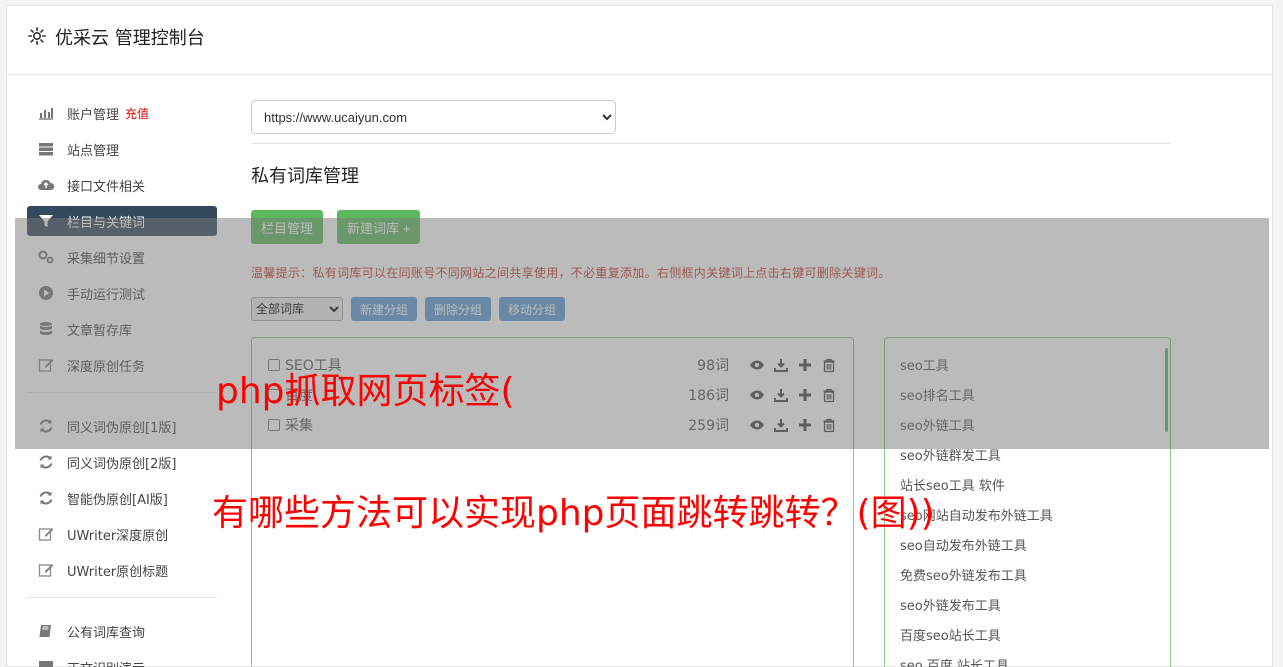 The image size is (1283, 667). I want to click on book-icon, so click(45, 631).